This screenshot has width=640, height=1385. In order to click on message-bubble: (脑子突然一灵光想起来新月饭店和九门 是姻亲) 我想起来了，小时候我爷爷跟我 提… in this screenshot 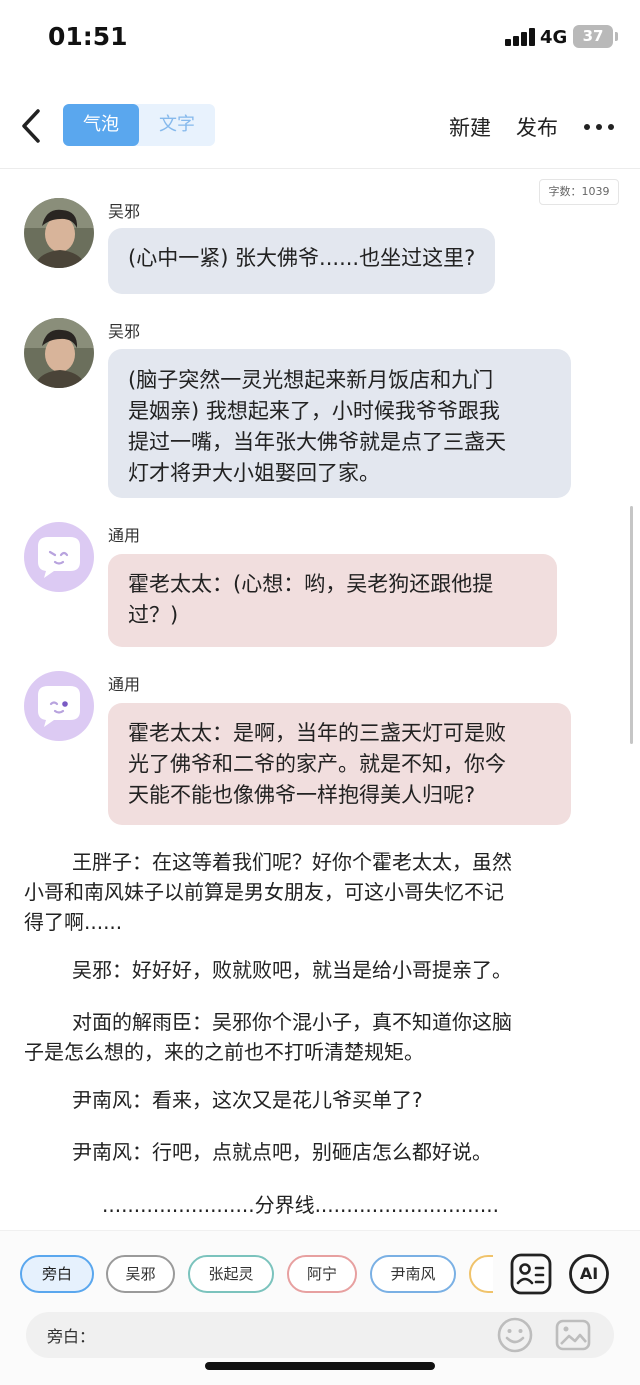, I will do `click(339, 423)`.